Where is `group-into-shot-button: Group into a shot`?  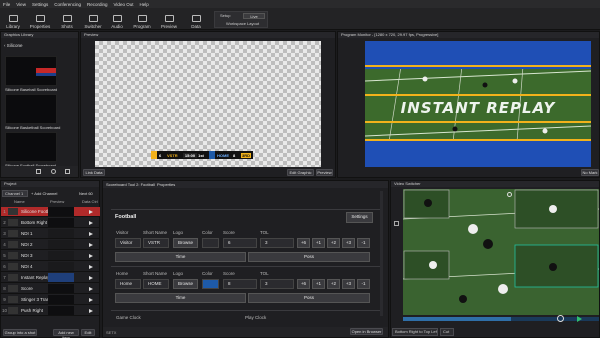 group-into-shot-button: Group into a shot is located at coordinates (20, 332).